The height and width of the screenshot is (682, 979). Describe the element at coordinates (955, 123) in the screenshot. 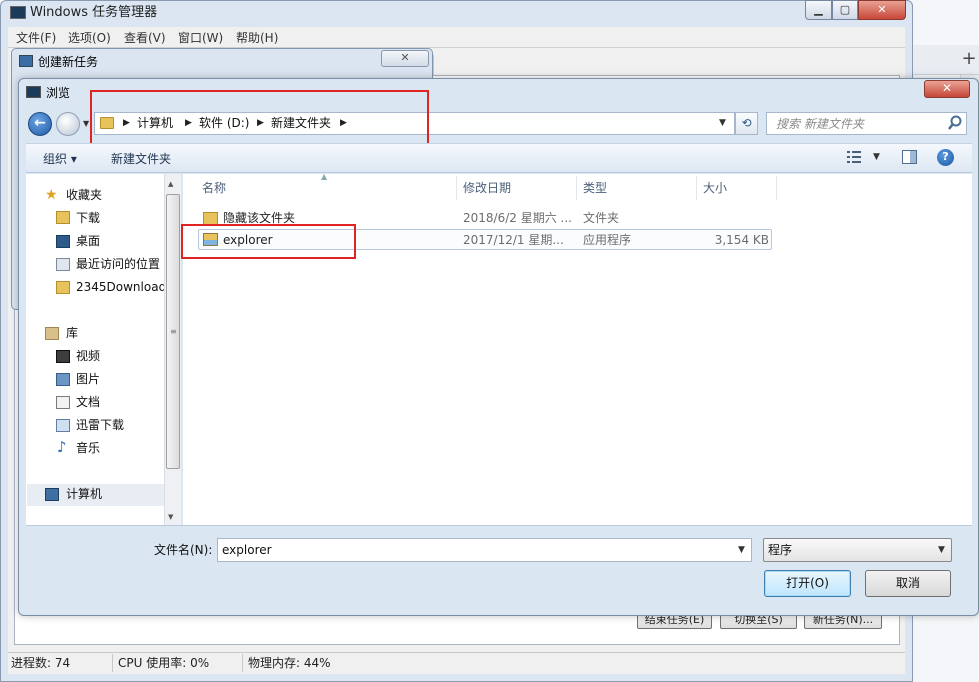

I see `search-icon` at that location.